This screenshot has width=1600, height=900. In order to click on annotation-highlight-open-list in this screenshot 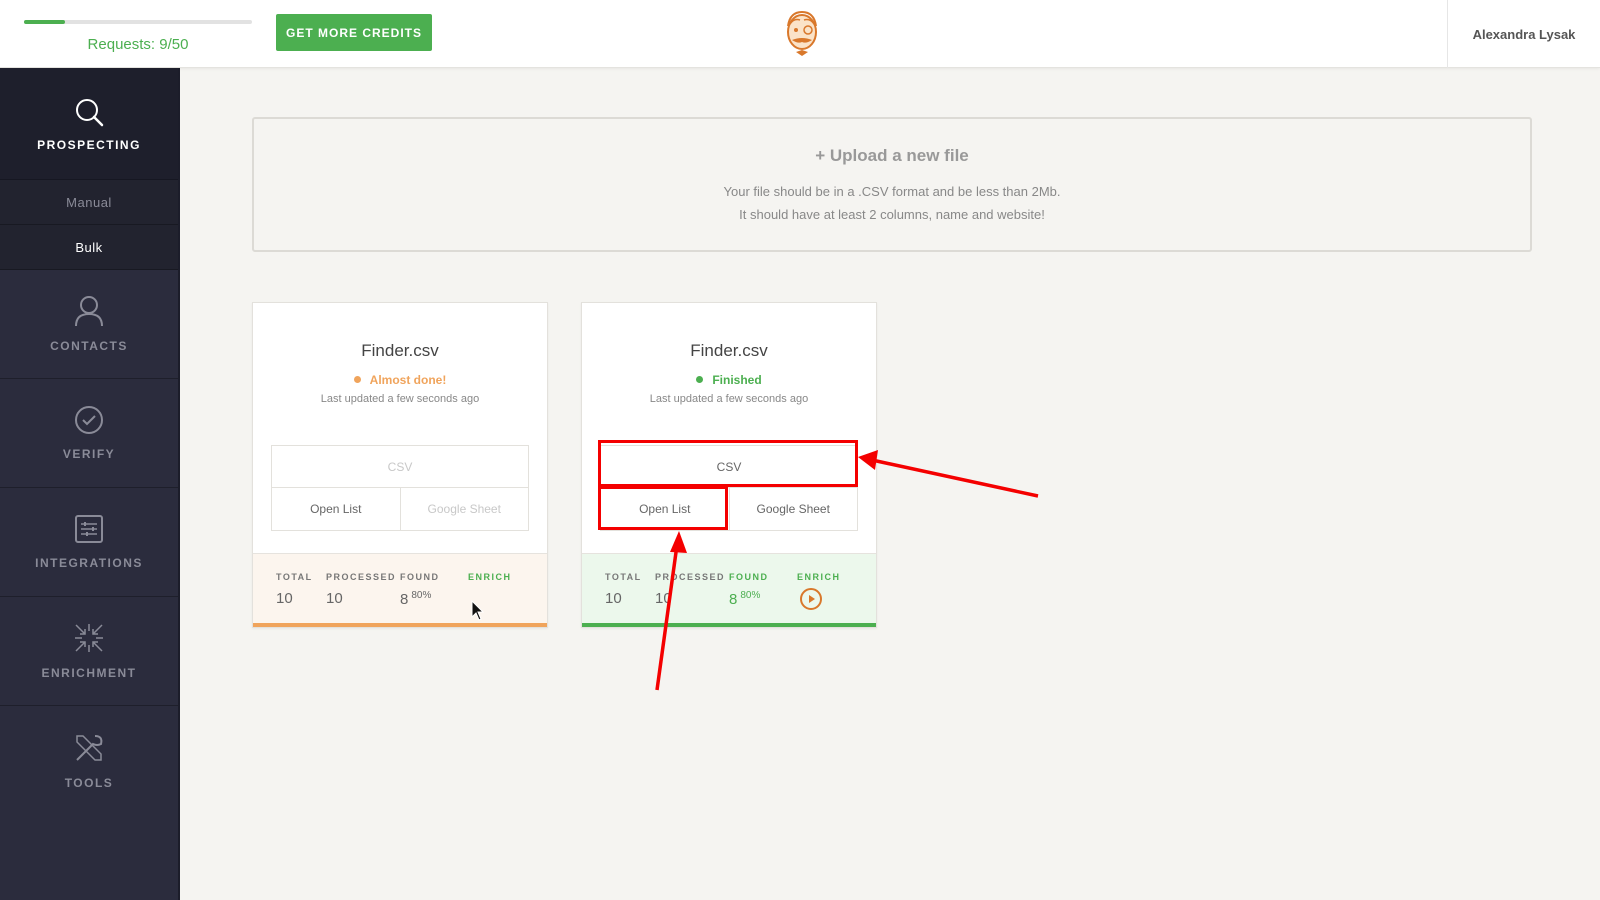, I will do `click(663, 508)`.